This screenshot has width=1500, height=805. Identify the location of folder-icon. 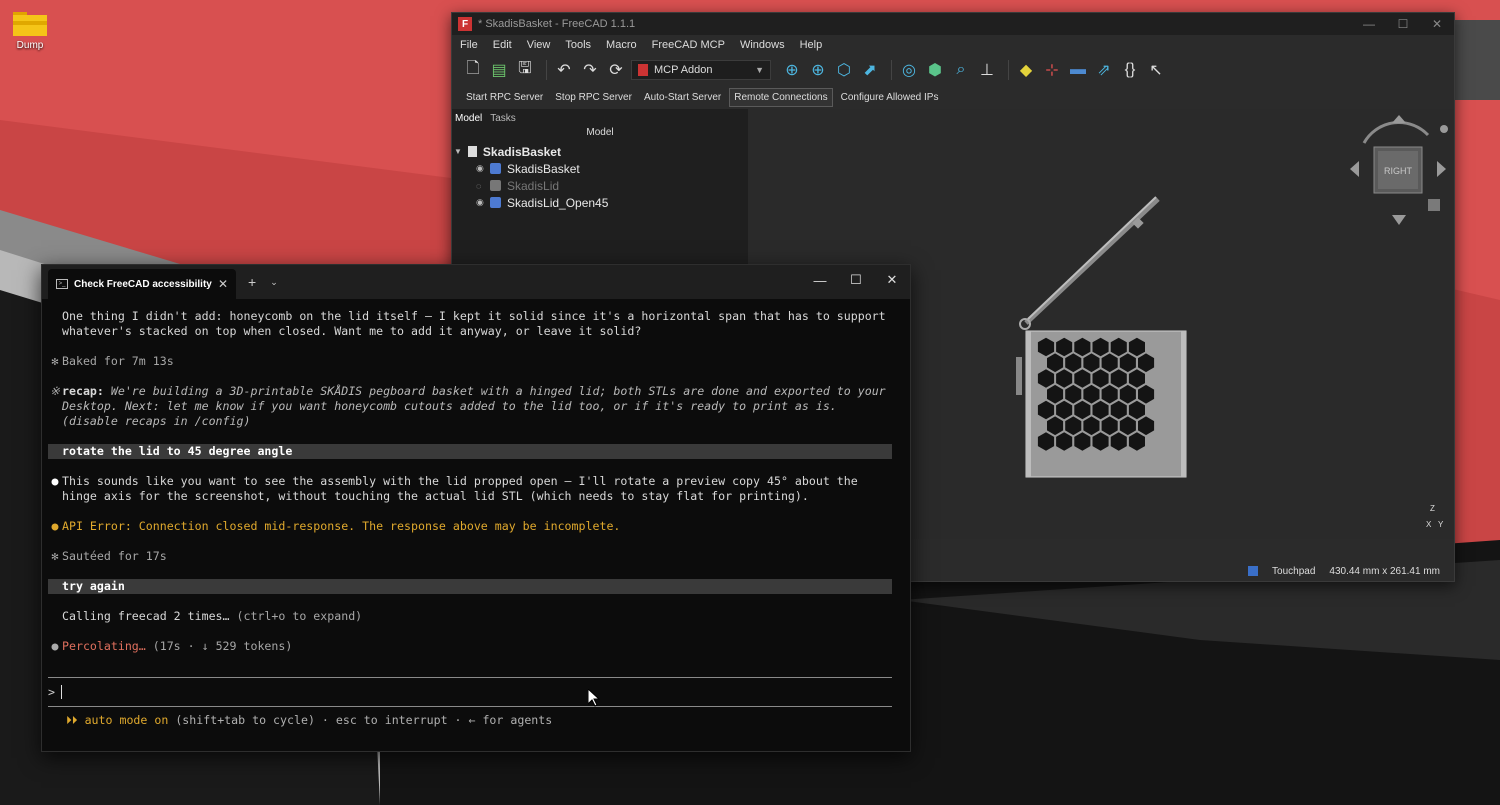
(30, 23).